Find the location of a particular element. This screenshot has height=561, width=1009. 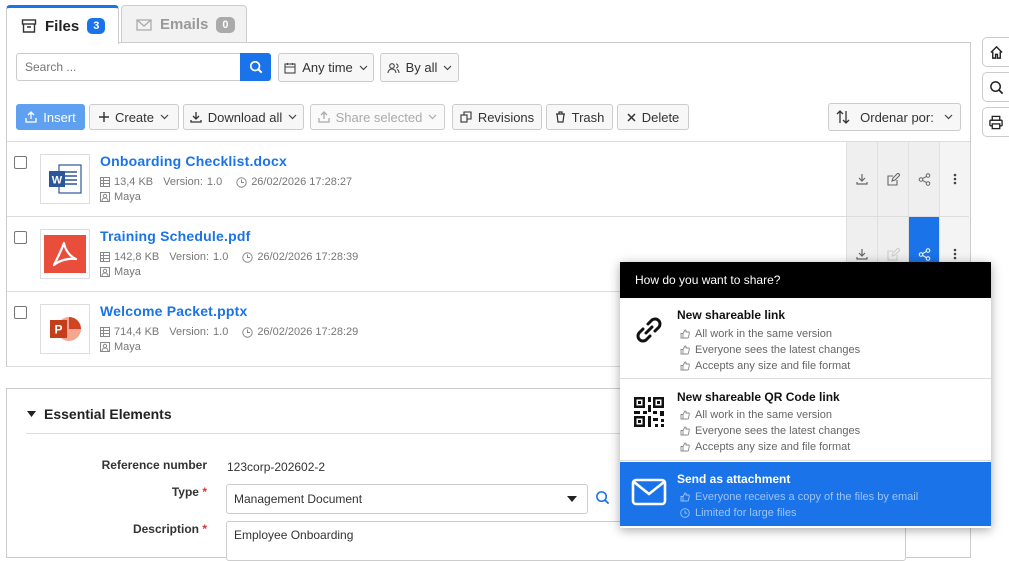

option-feature: All work in the same version is located at coordinates (756, 334).